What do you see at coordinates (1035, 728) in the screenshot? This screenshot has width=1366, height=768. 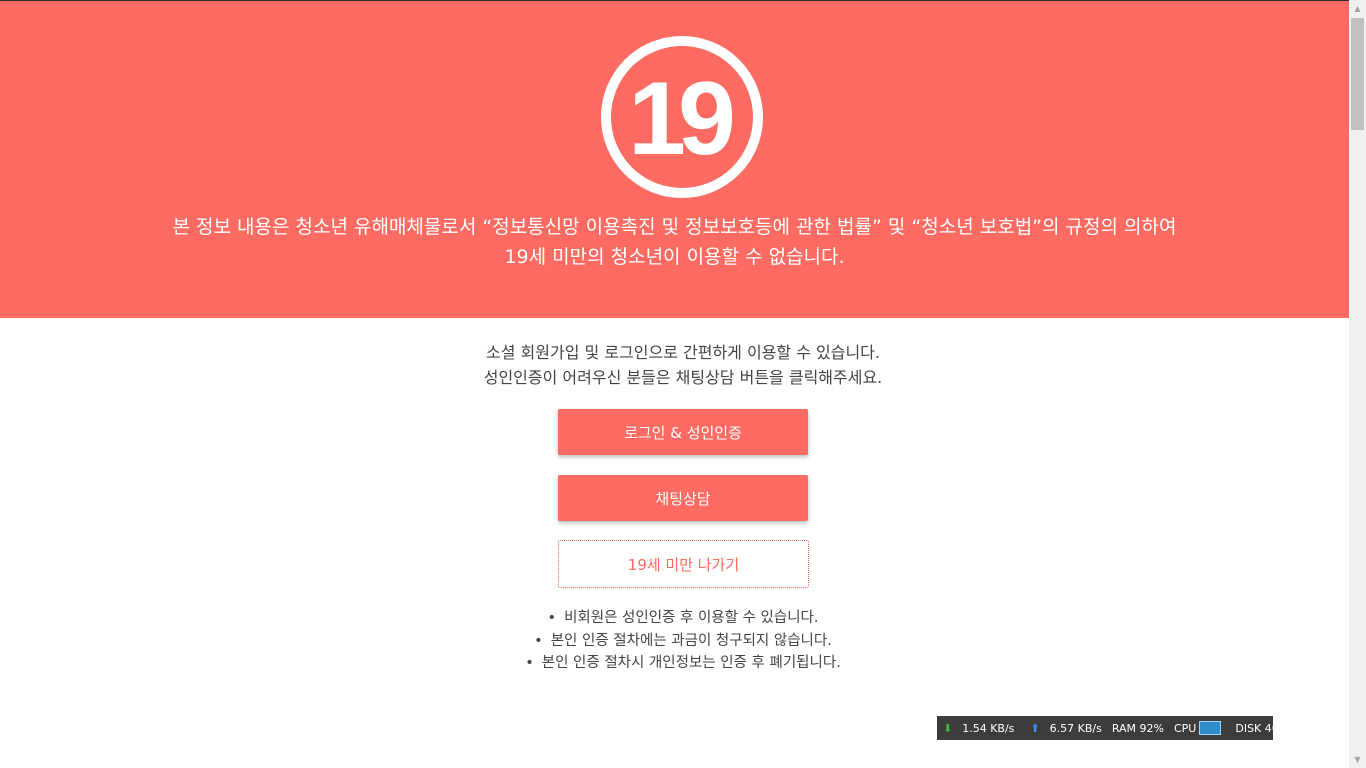 I see `arrow-up-icon: ⬆` at bounding box center [1035, 728].